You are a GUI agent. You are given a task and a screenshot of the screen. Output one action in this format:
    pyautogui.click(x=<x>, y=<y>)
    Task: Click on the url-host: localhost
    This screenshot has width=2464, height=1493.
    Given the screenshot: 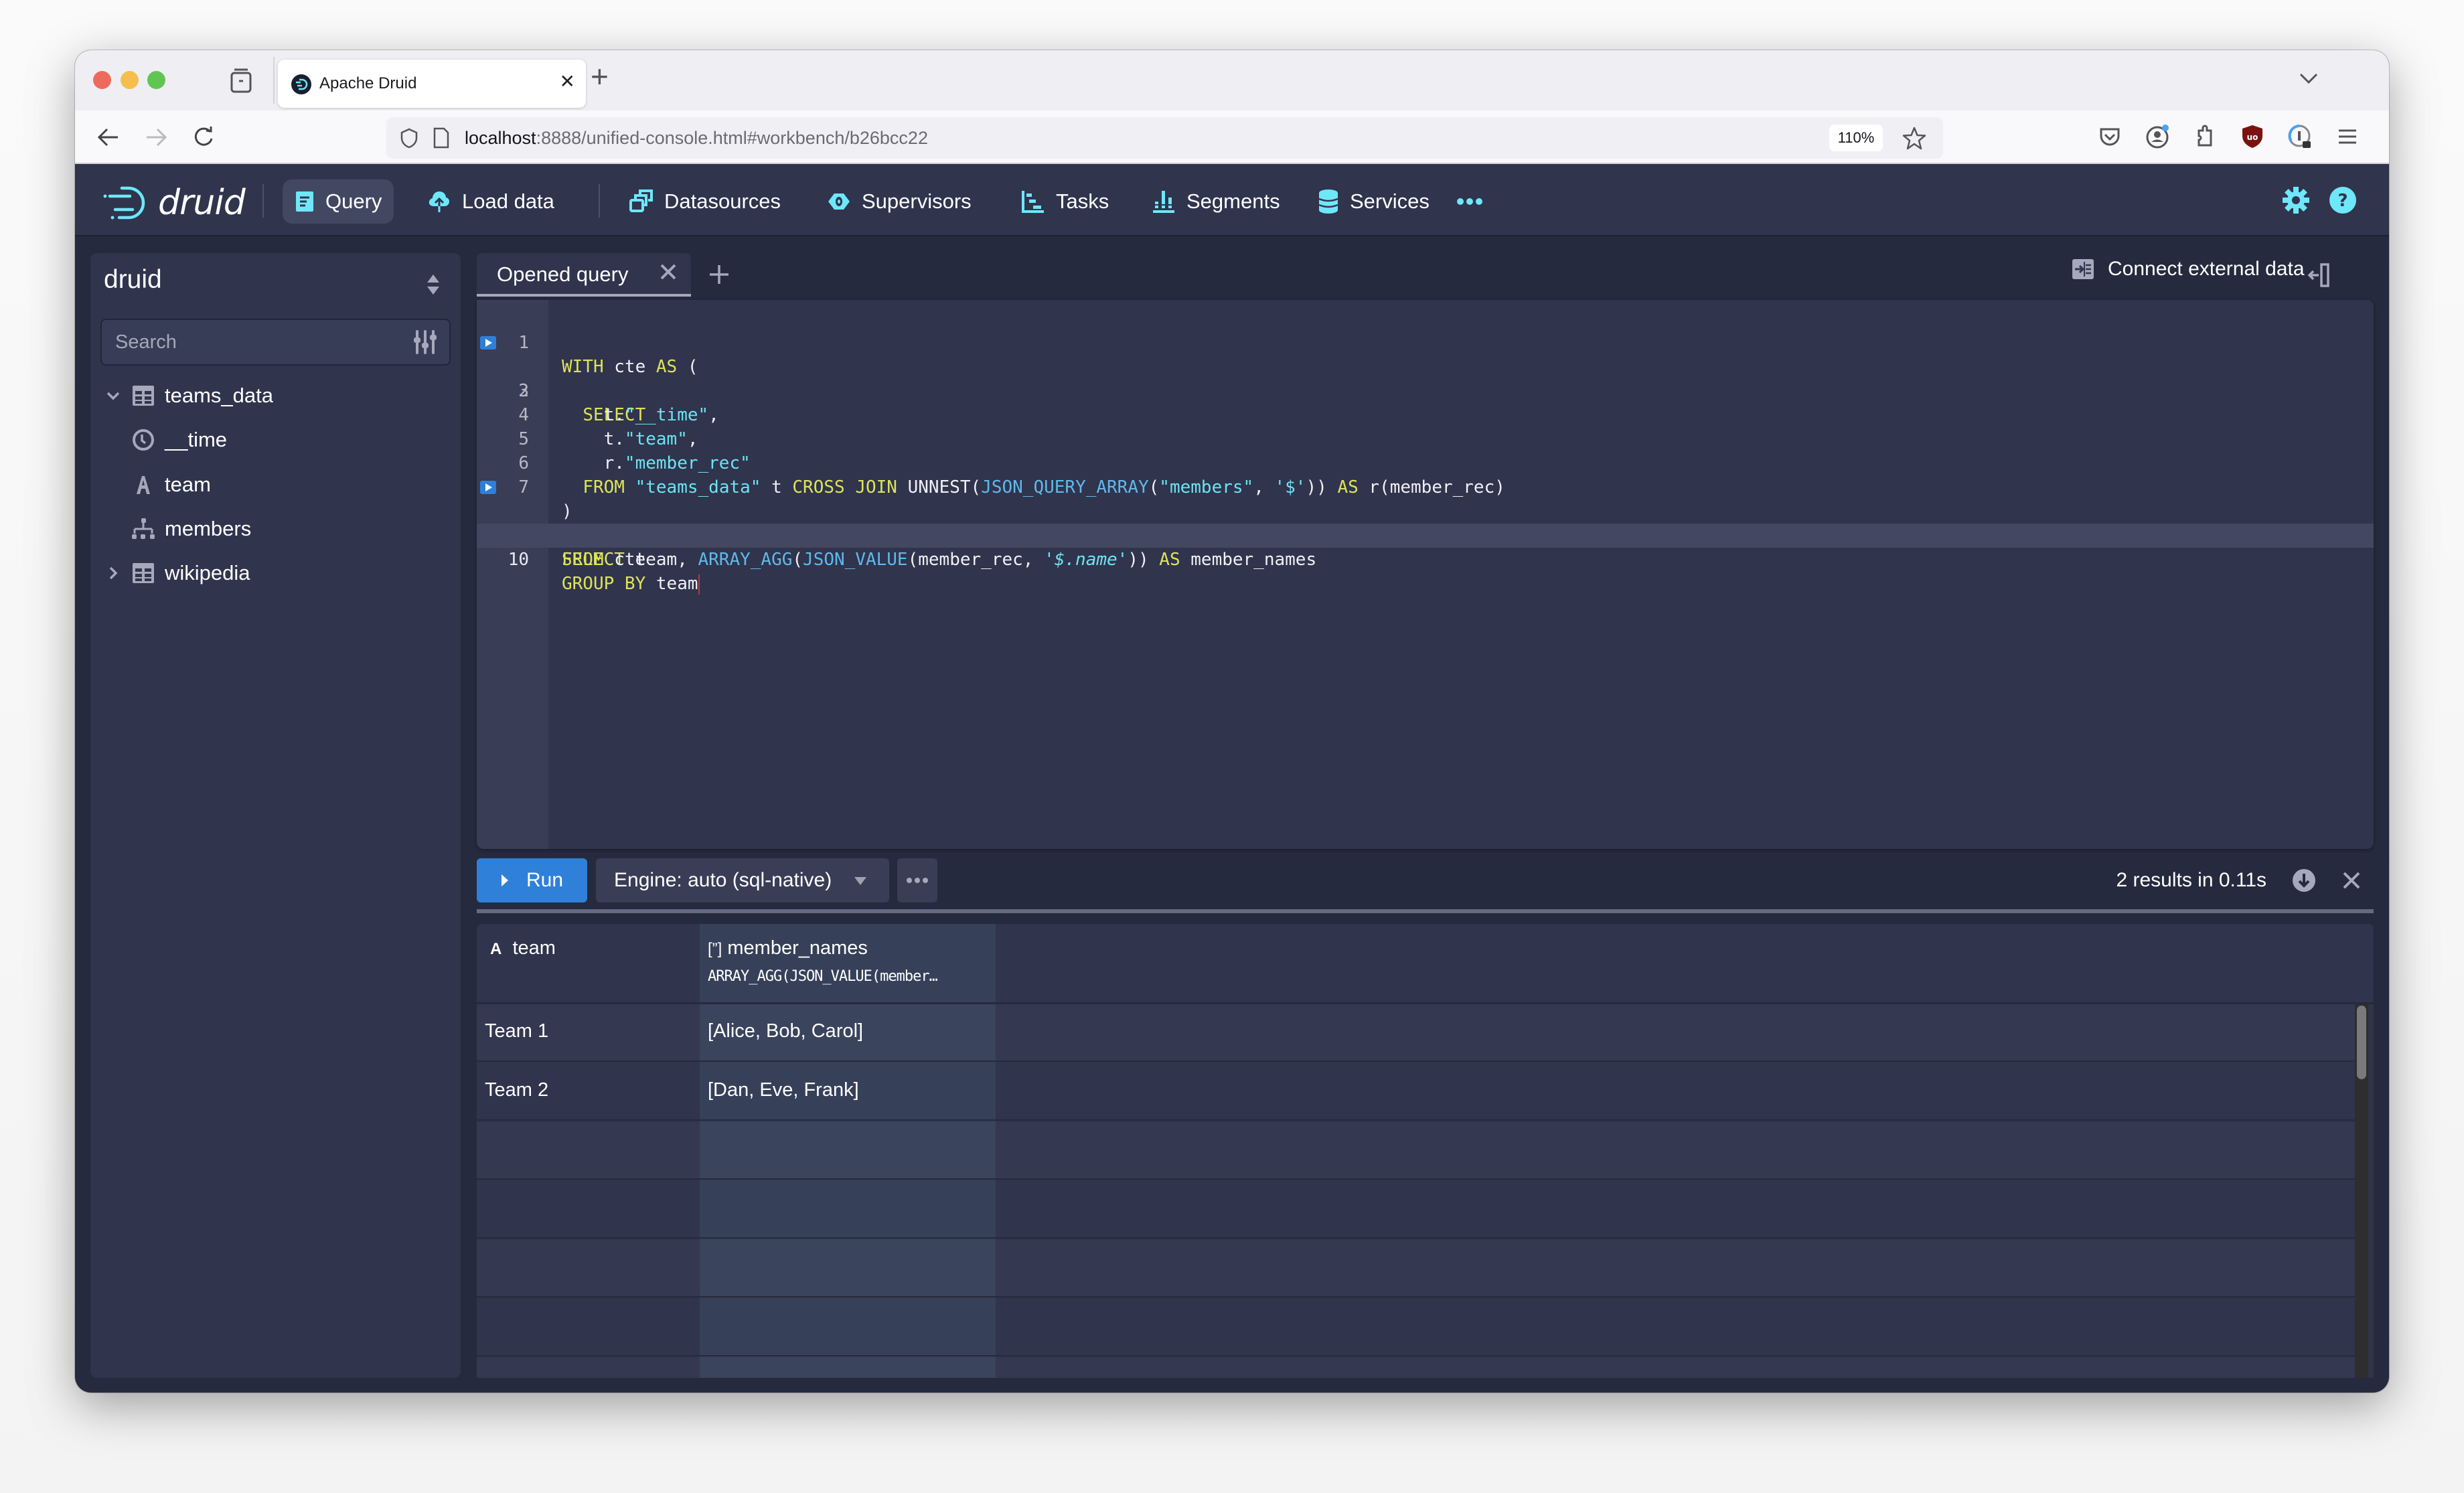 What is the action you would take?
    pyautogui.click(x=500, y=138)
    